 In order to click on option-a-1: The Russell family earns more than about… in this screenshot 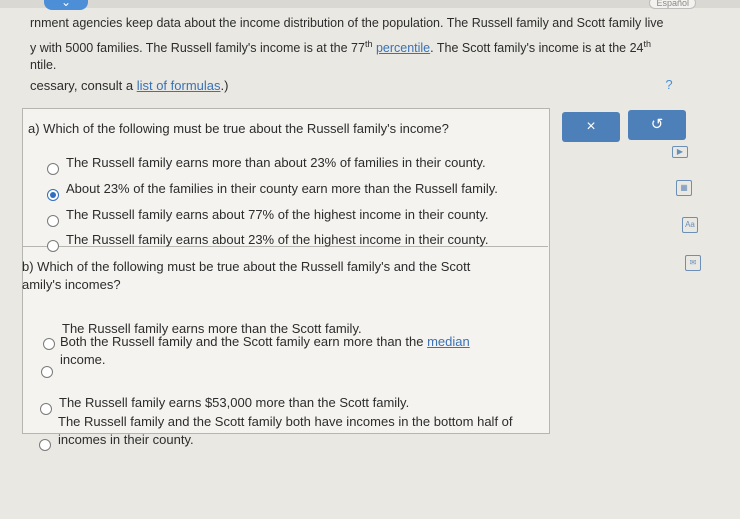, I will do `click(276, 163)`.